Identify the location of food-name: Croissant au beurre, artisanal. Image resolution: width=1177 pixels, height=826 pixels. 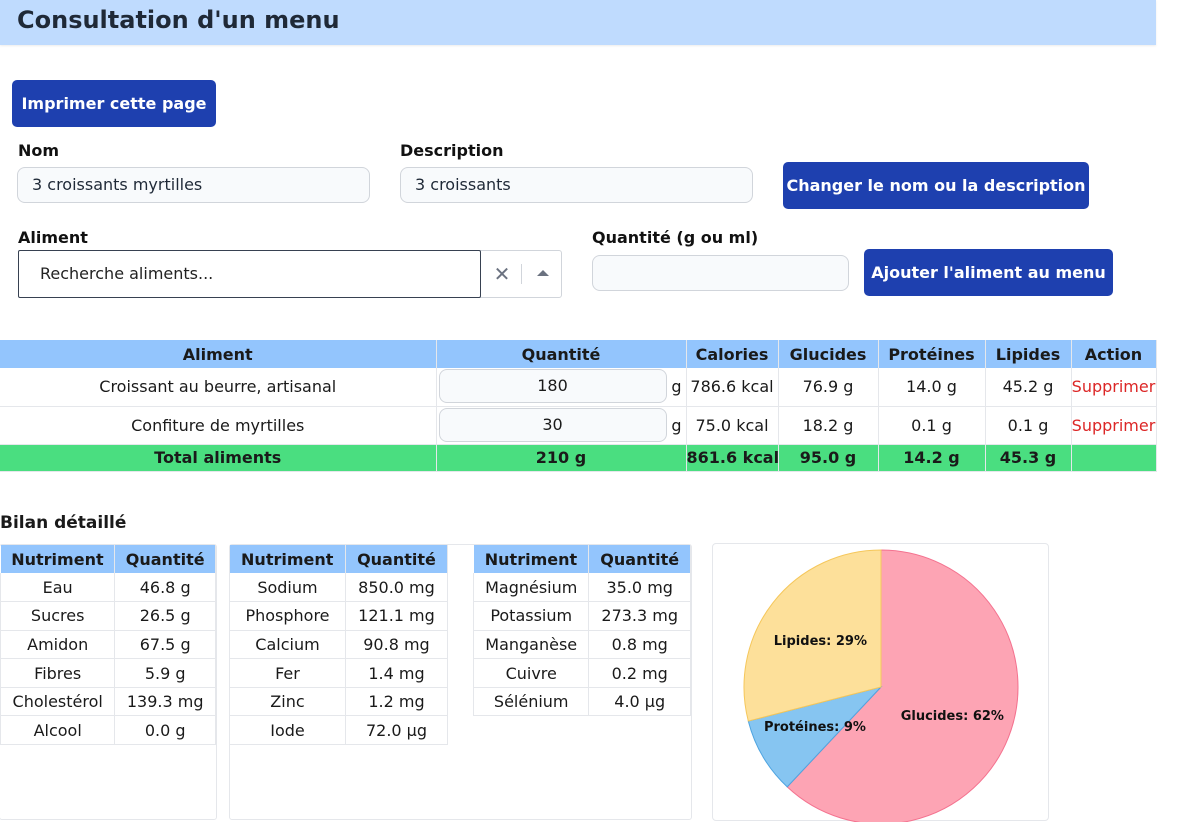
(218, 387).